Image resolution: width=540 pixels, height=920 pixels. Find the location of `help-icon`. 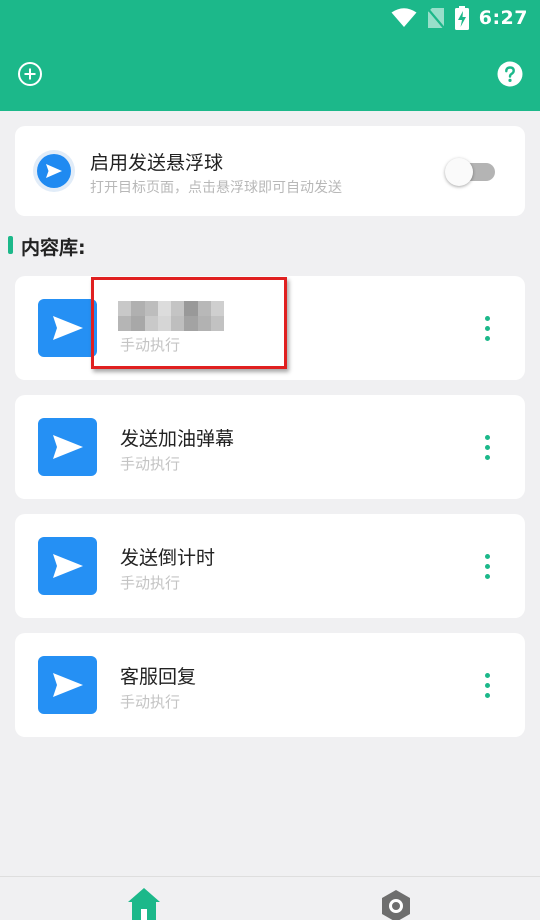

help-icon is located at coordinates (510, 74).